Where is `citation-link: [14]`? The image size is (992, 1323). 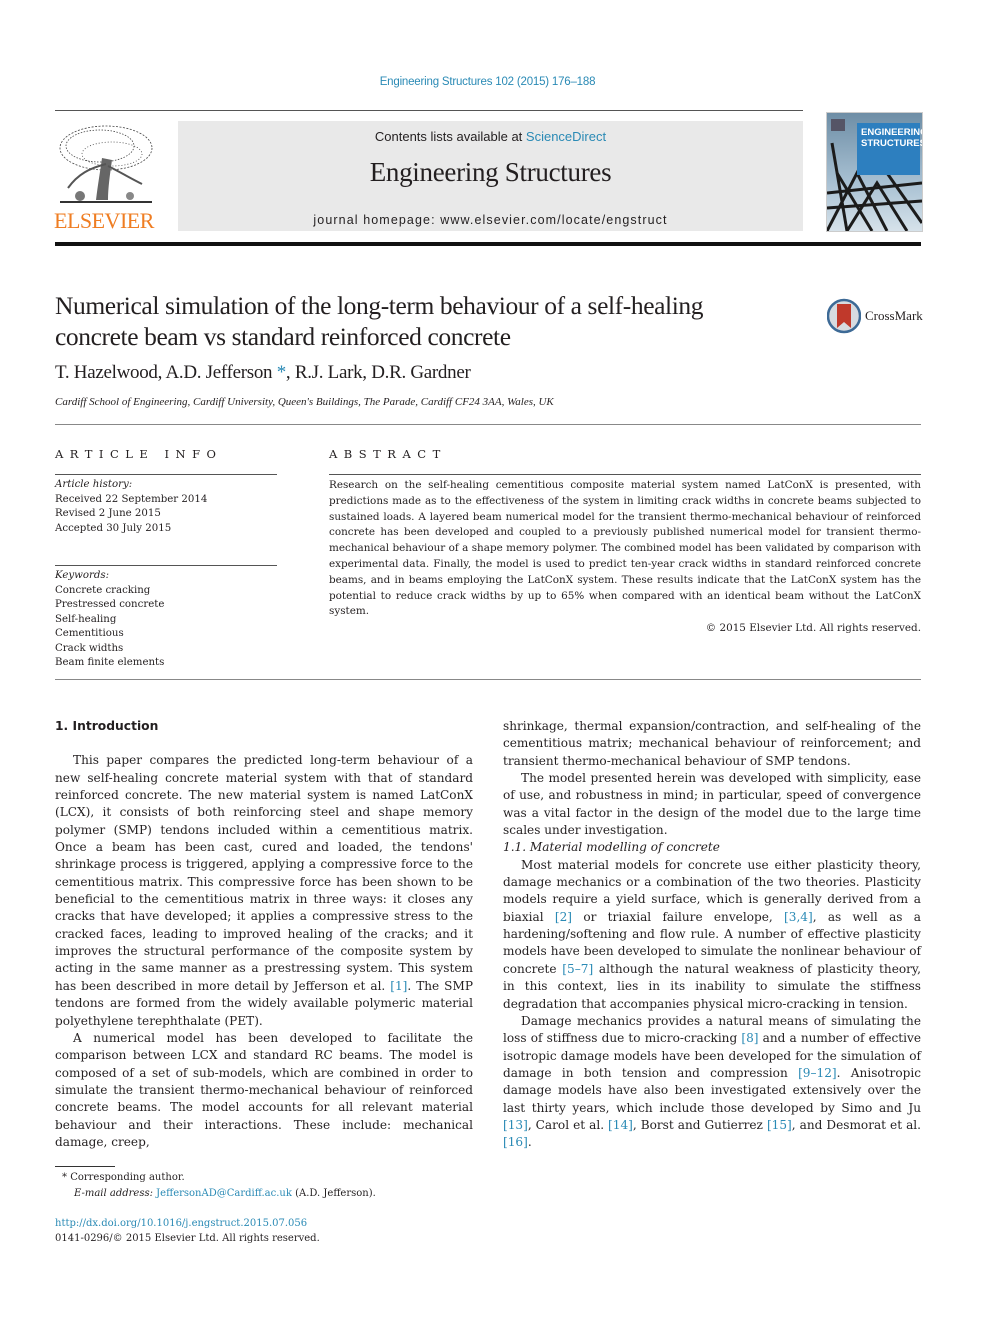 citation-link: [14] is located at coordinates (620, 1125).